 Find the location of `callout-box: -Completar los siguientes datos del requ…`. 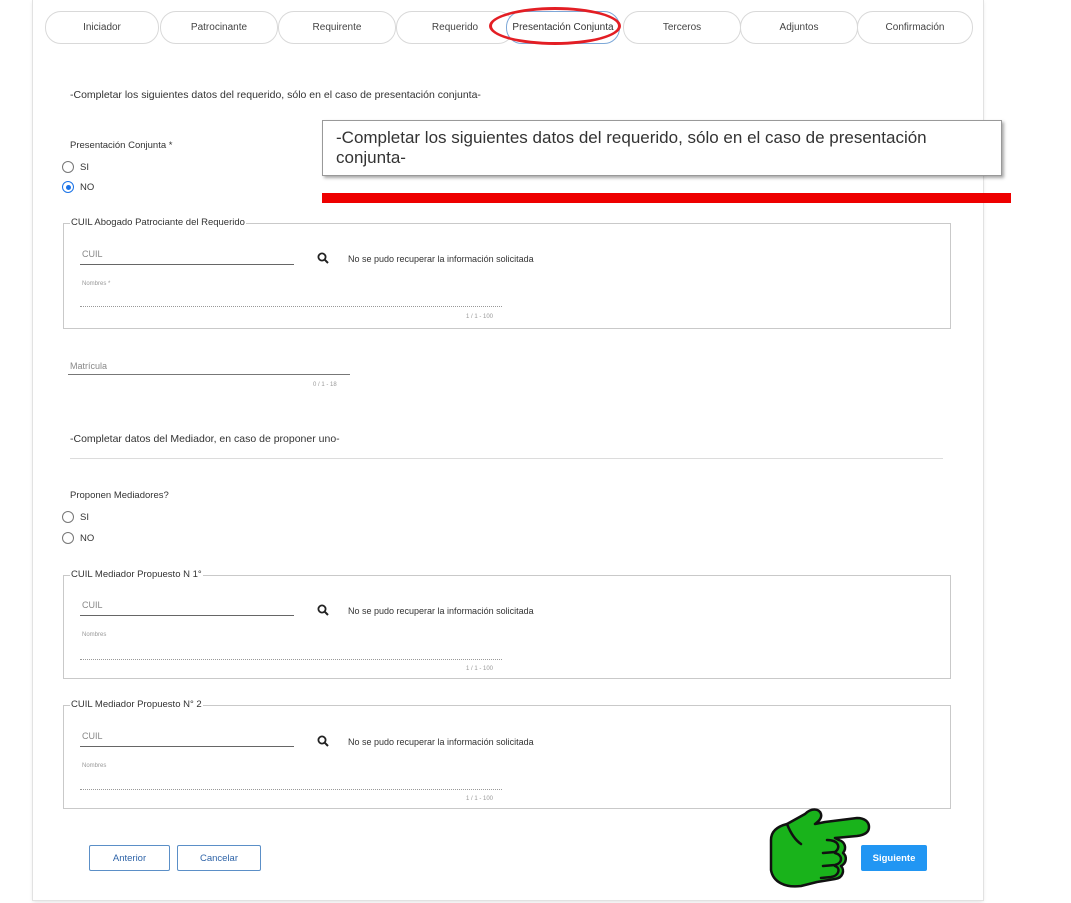

callout-box: -Completar los siguientes datos del requ… is located at coordinates (662, 148).